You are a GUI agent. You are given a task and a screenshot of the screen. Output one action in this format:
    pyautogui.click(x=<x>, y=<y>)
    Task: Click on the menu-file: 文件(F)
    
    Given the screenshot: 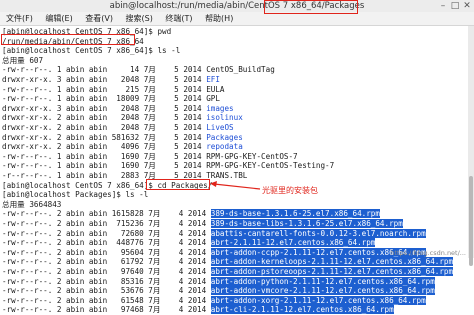 What is the action you would take?
    pyautogui.click(x=19, y=18)
    